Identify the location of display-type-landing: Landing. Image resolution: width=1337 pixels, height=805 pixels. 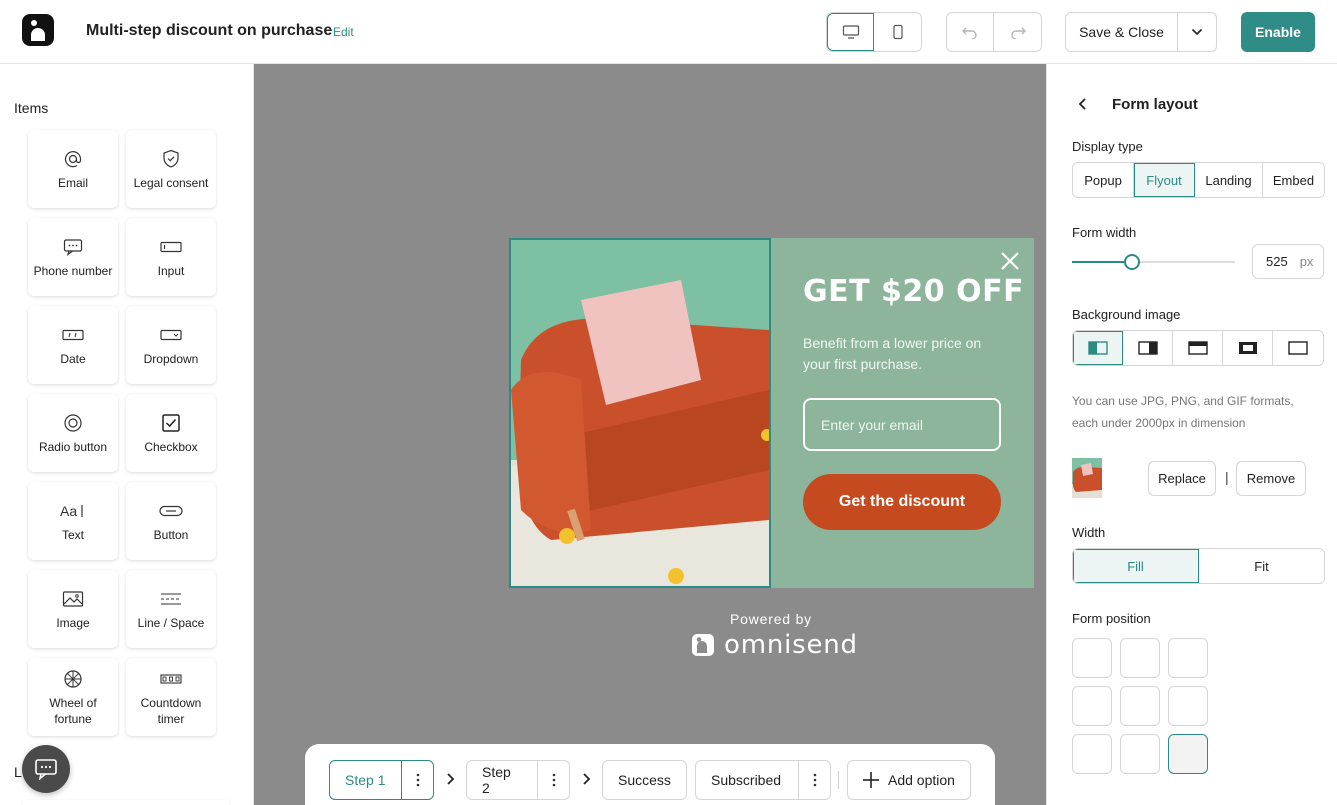
(1229, 180).